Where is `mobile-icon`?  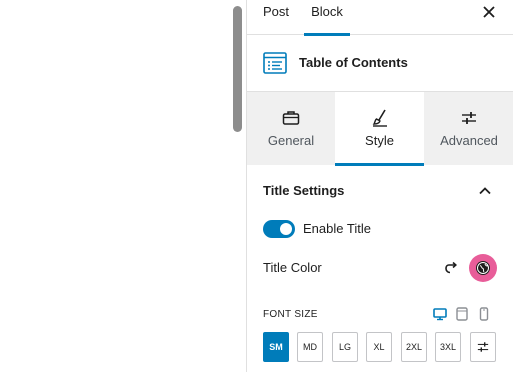
mobile-icon is located at coordinates (484, 314).